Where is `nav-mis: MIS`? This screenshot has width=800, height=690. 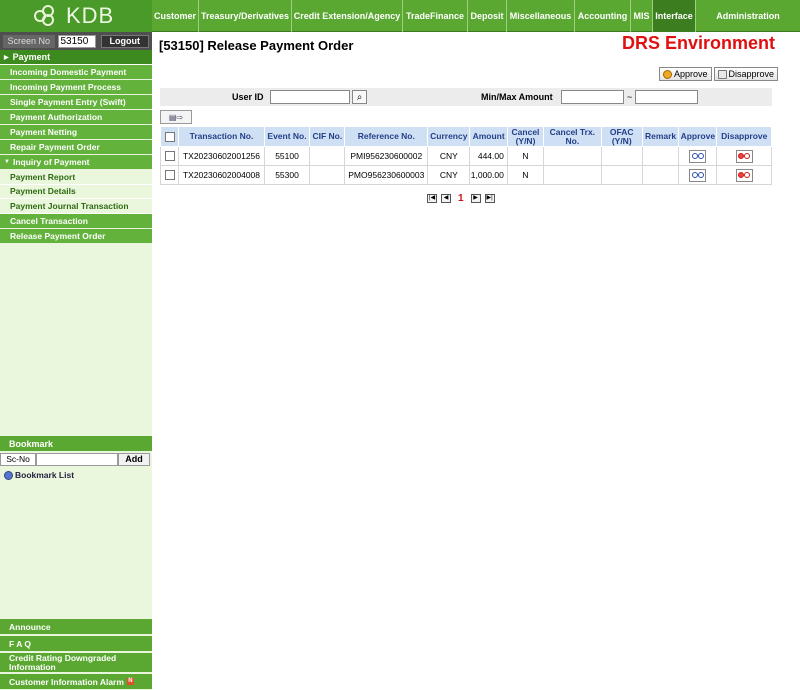
nav-mis: MIS is located at coordinates (642, 16).